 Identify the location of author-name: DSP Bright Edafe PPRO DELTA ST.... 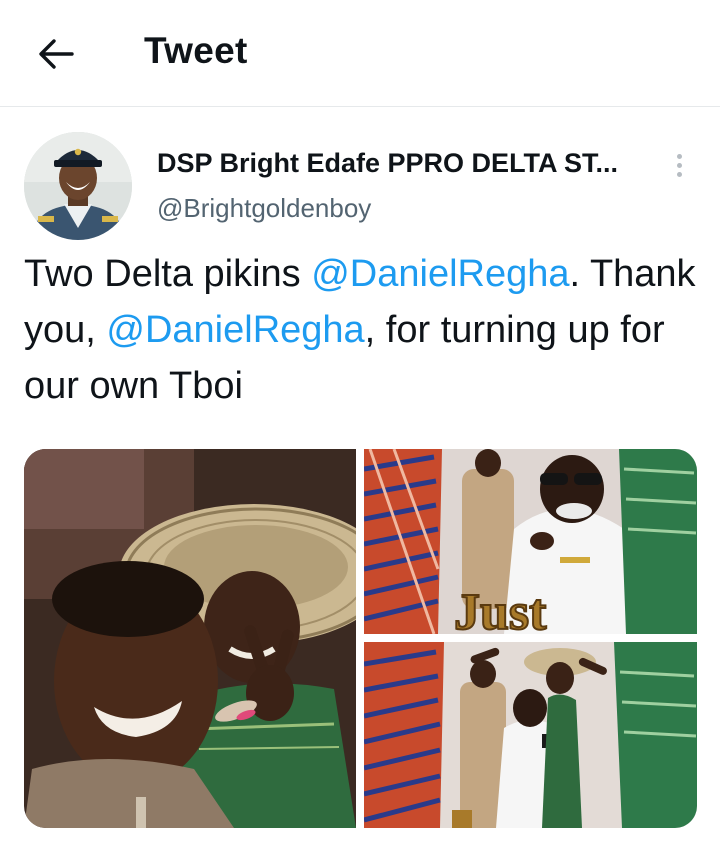
(387, 163).